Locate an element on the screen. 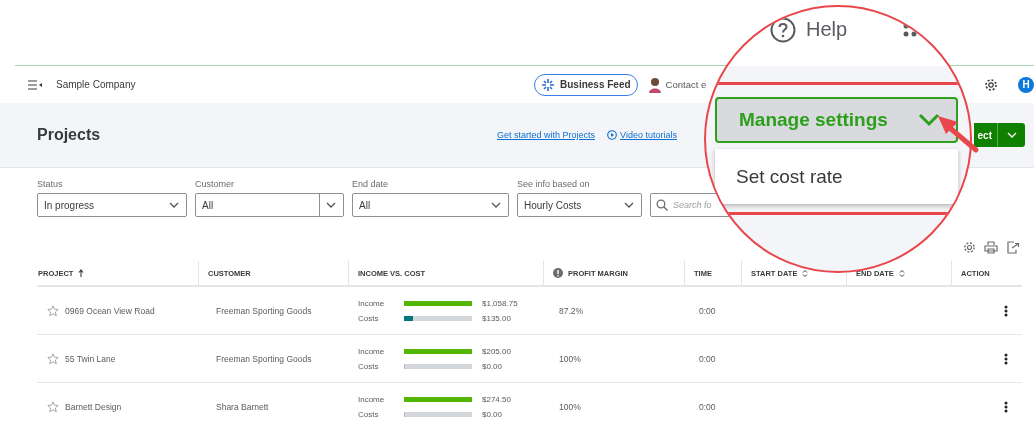 This screenshot has height=428, width=1034. filter-label: Customer is located at coordinates (215, 184).